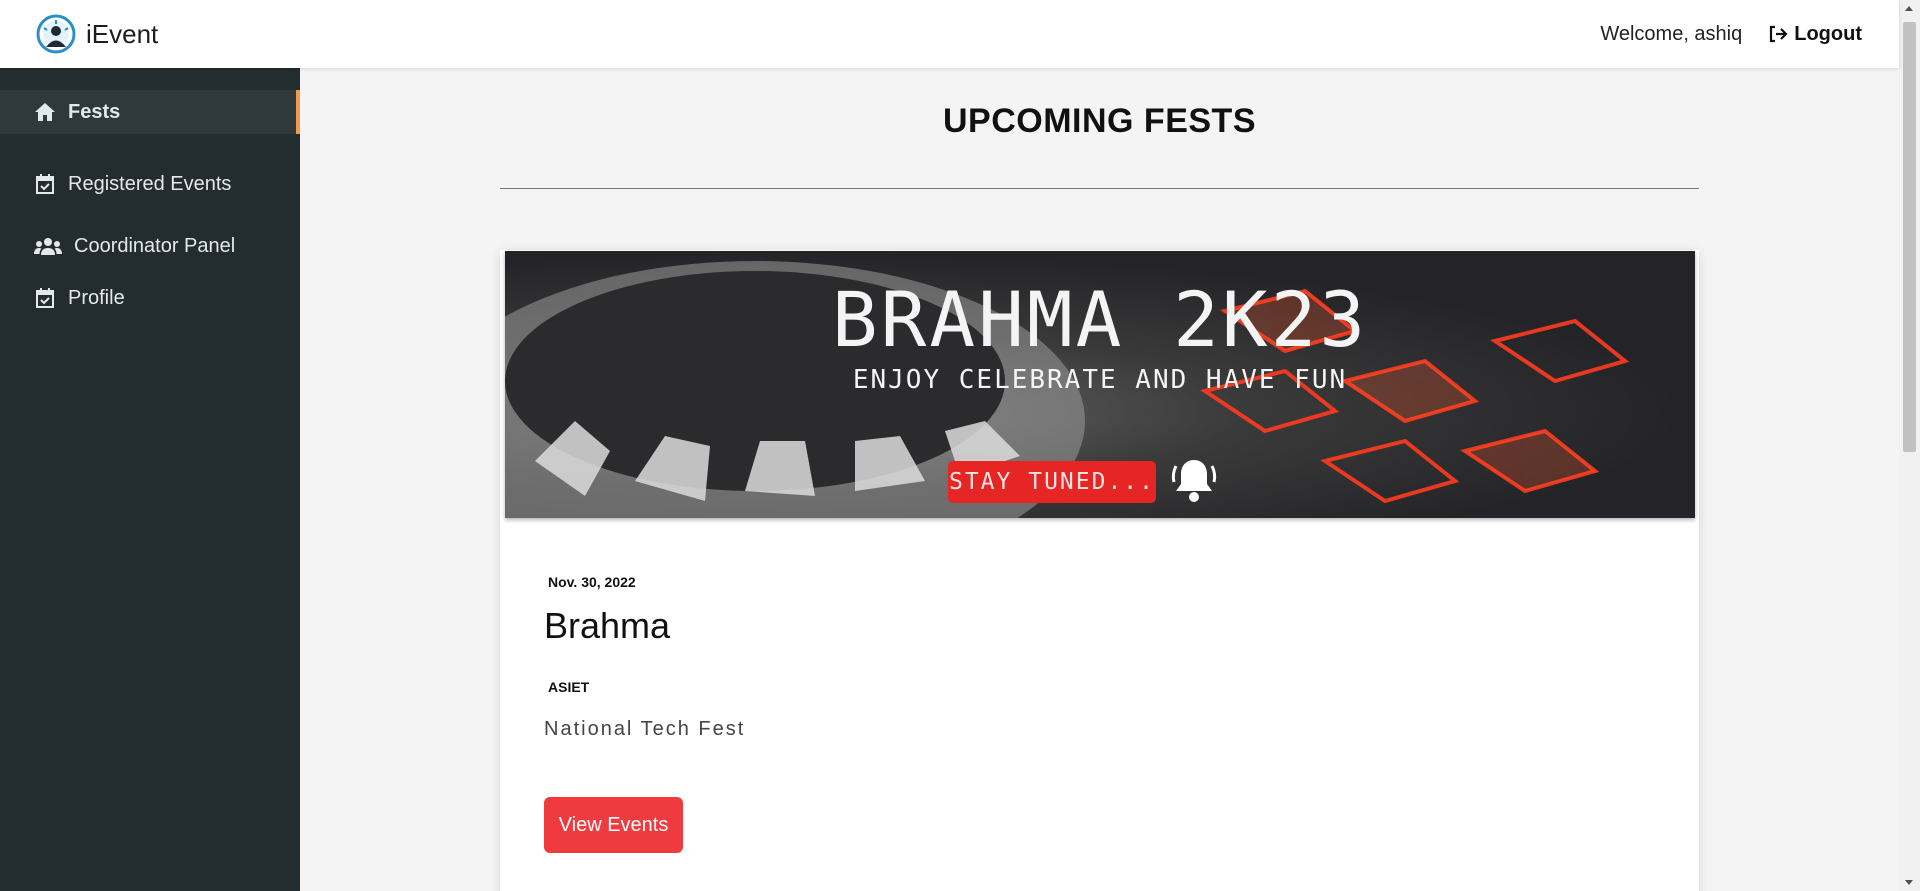 This screenshot has width=1920, height=891. I want to click on sidebar-item-label: Coordinator Panel, so click(155, 245).